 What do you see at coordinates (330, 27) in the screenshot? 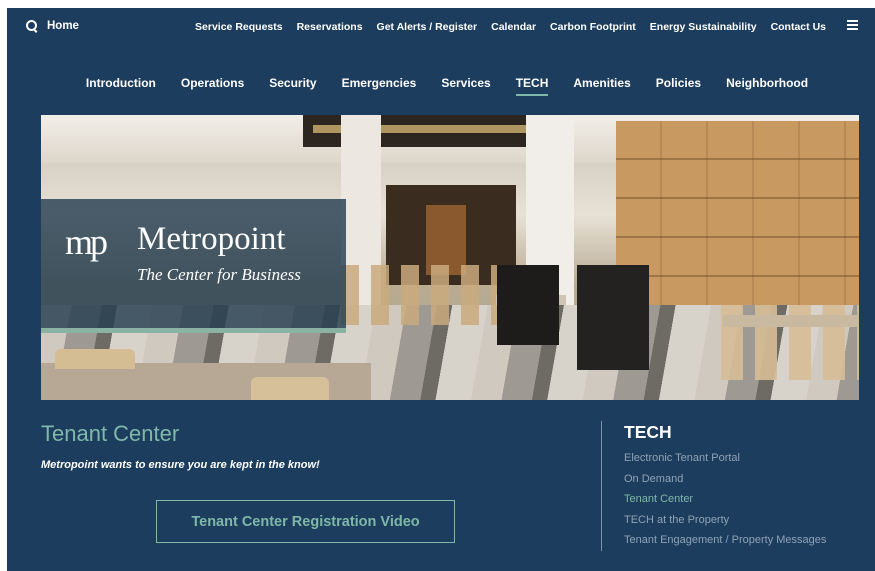
I see `utility-link-reservations: Reservations` at bounding box center [330, 27].